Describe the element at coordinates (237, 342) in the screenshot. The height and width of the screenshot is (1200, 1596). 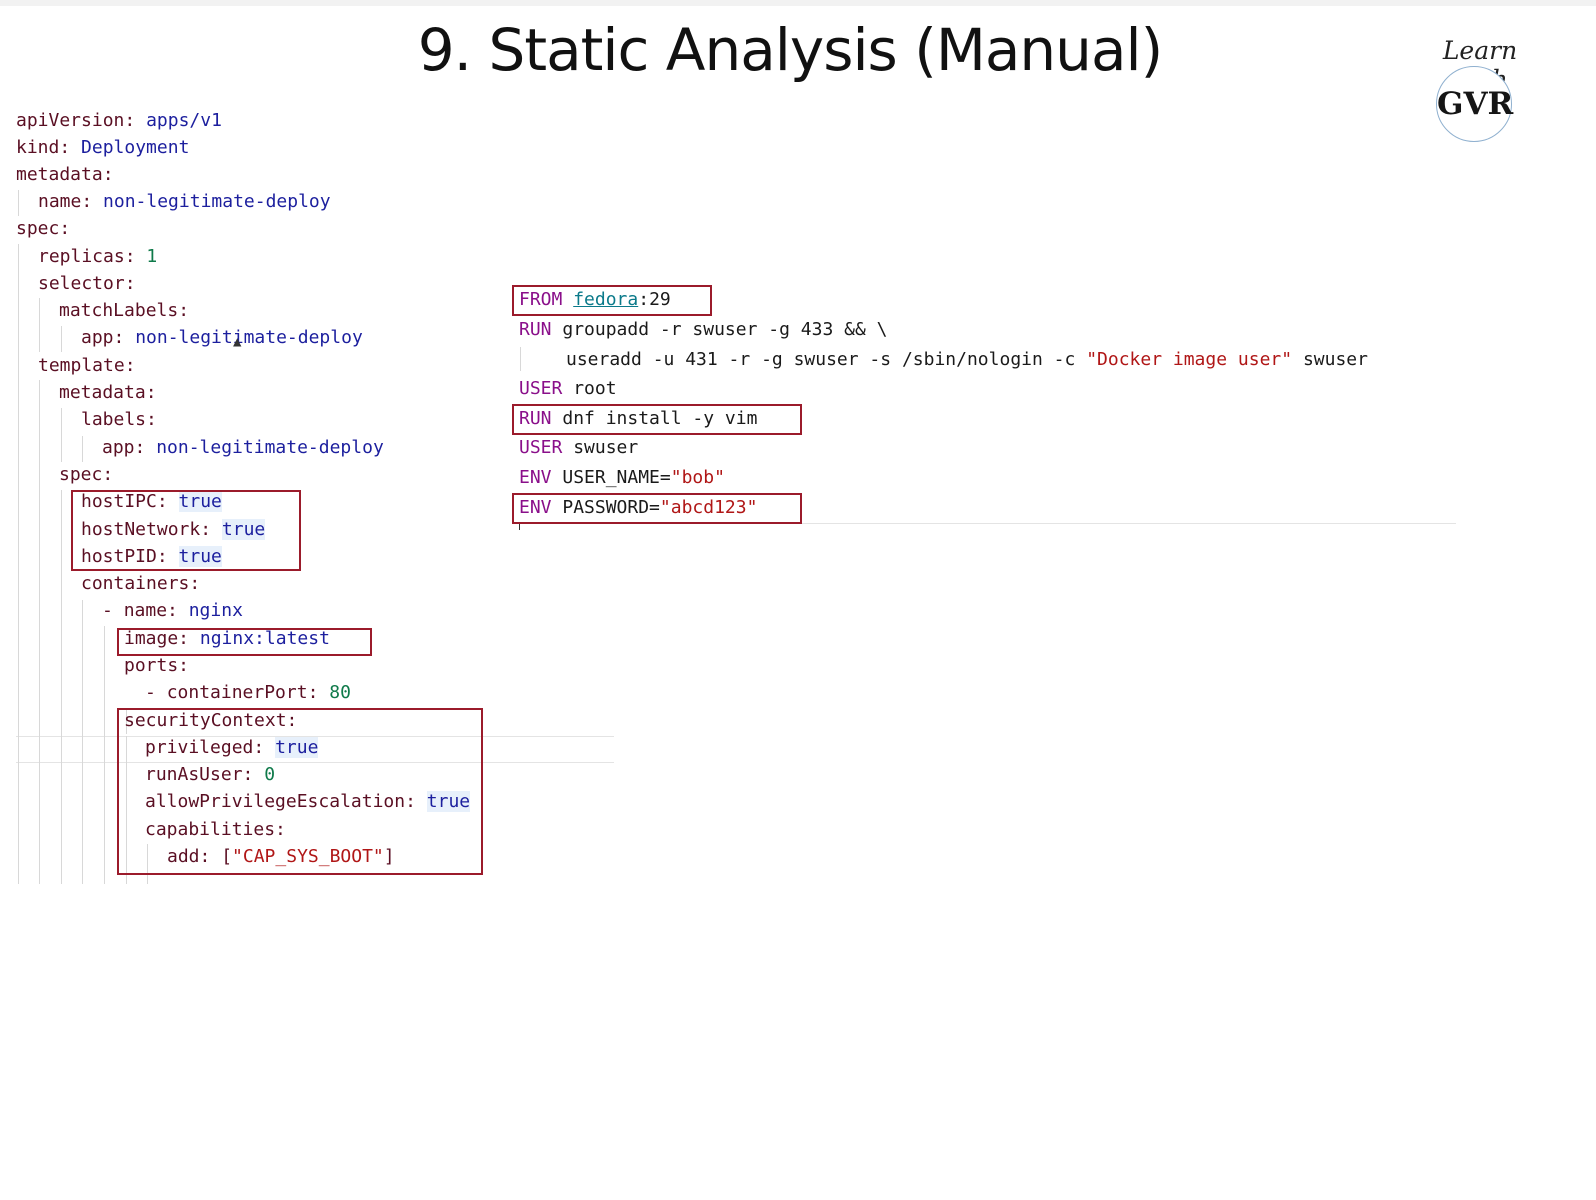
I see `mouse-cursor-icon: ▲` at that location.